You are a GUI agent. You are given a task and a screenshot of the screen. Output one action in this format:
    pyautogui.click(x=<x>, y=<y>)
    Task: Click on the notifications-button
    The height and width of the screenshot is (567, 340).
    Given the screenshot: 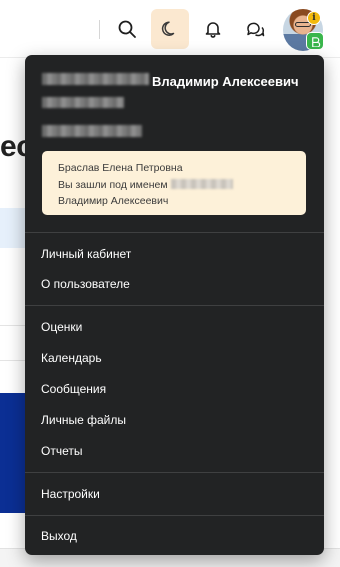 What is the action you would take?
    pyautogui.click(x=213, y=29)
    